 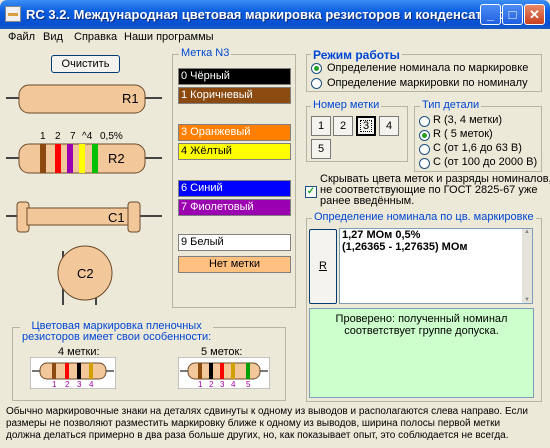 I want to click on film-resistor-four-image: 1 2 3 4, so click(x=73, y=373).